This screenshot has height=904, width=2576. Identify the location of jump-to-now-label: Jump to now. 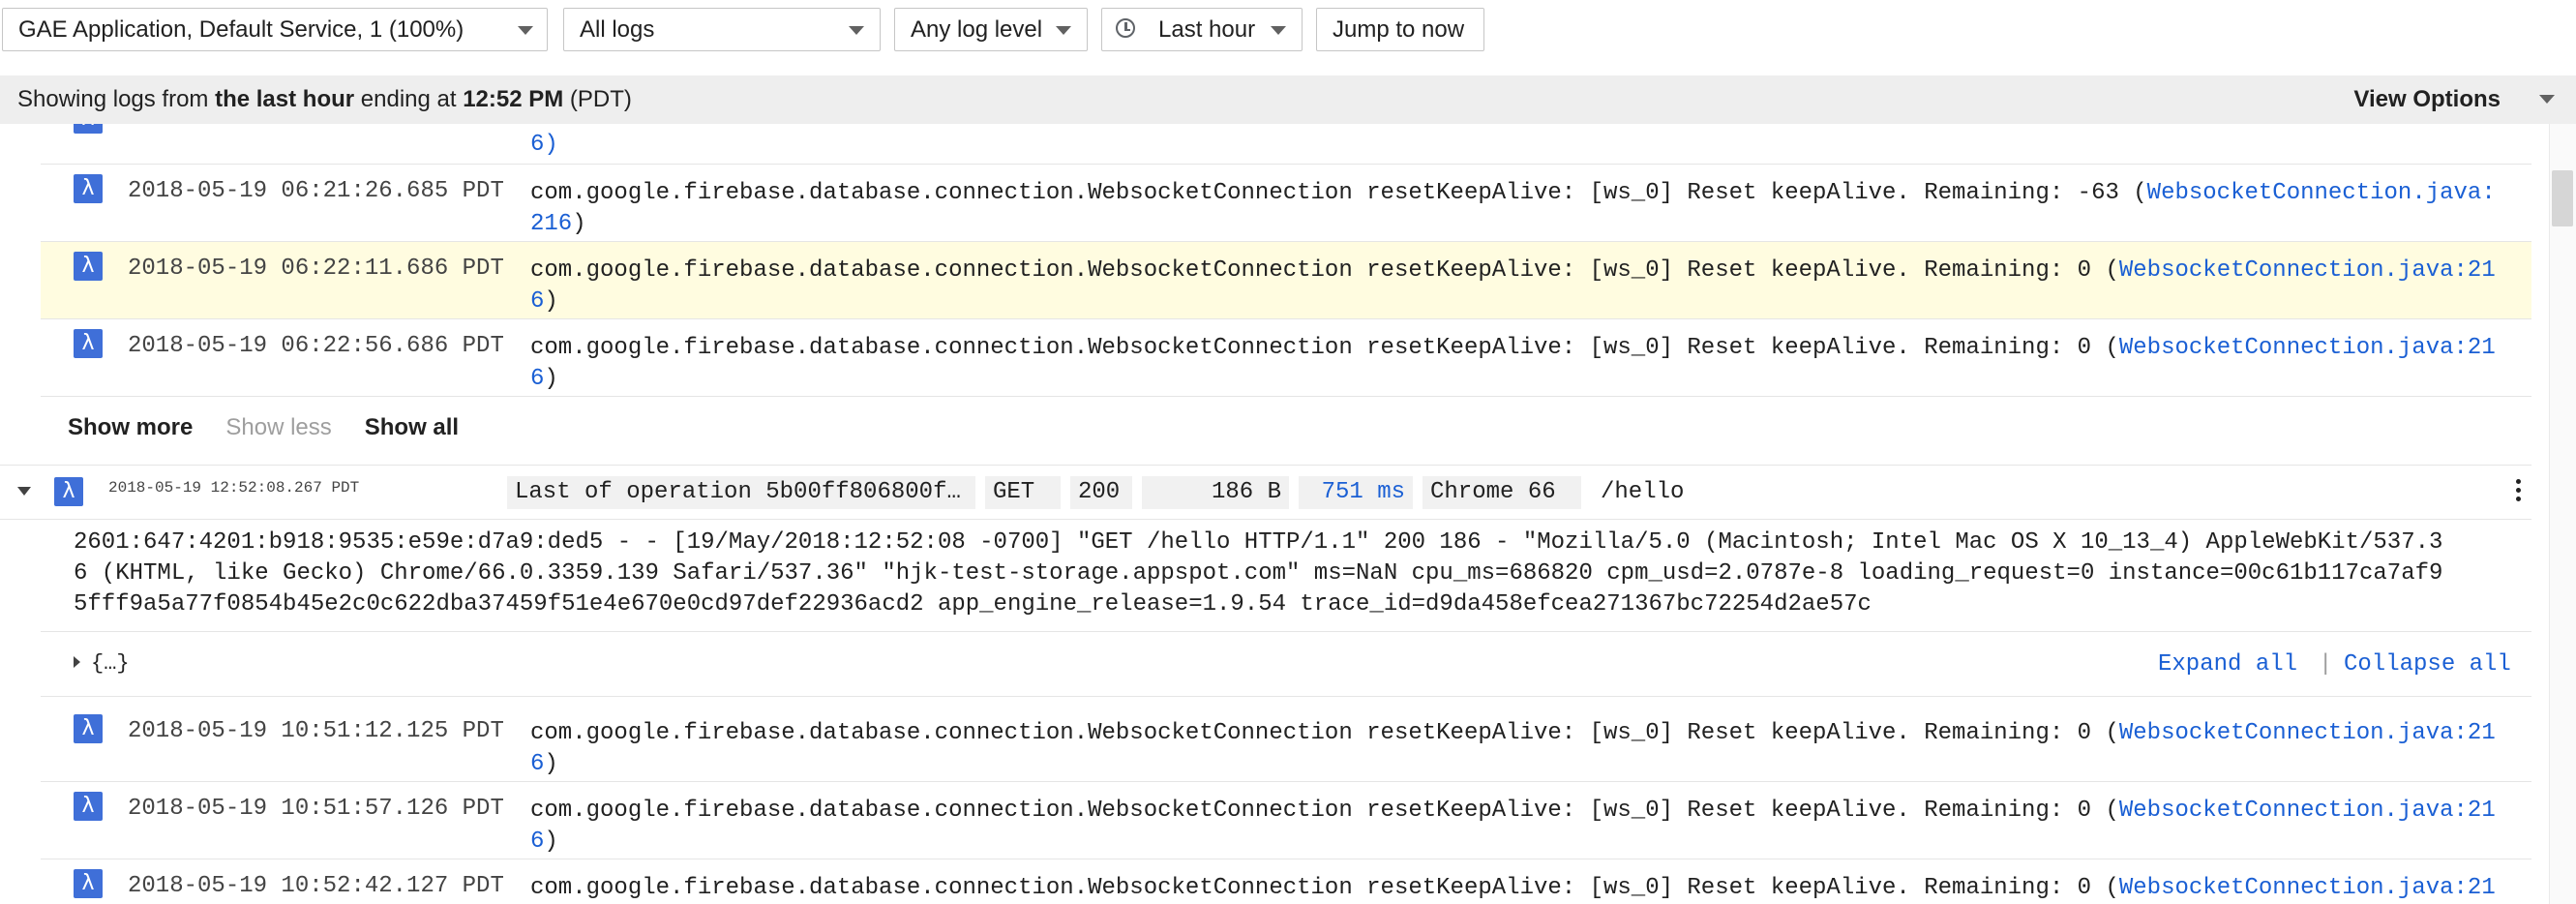
(1399, 29).